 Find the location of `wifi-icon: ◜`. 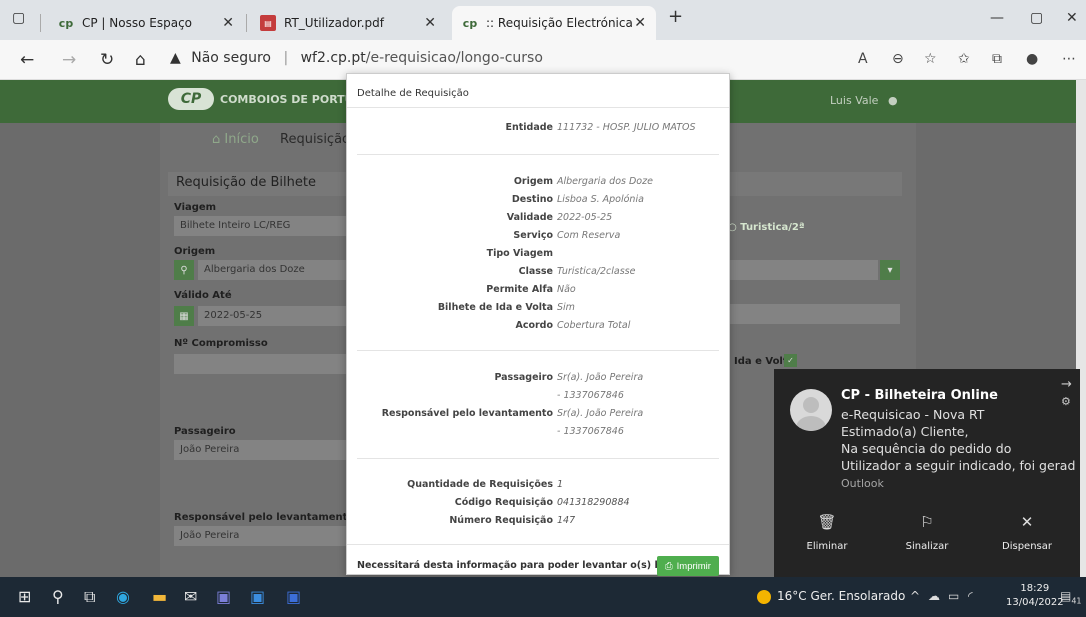

wifi-icon: ◜ is located at coordinates (970, 596).